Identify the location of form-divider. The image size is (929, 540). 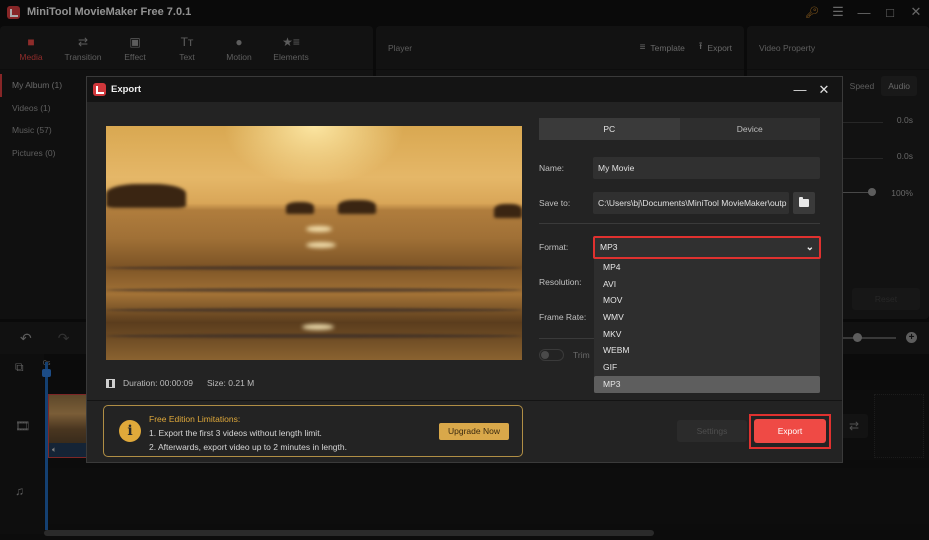
(679, 223).